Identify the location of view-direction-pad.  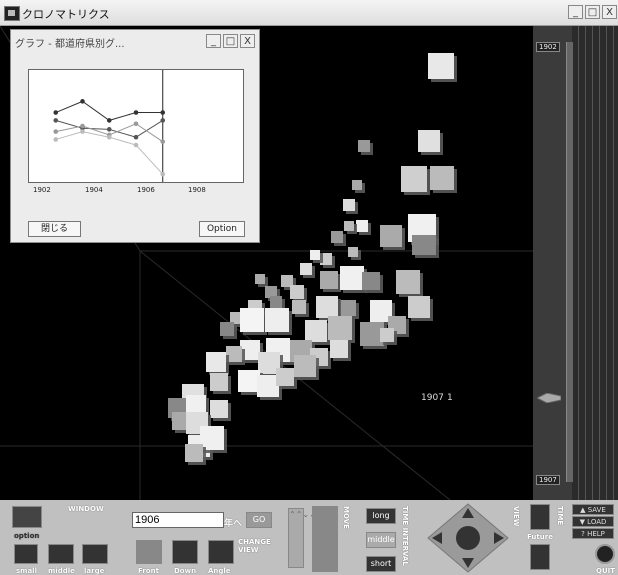
(468, 538).